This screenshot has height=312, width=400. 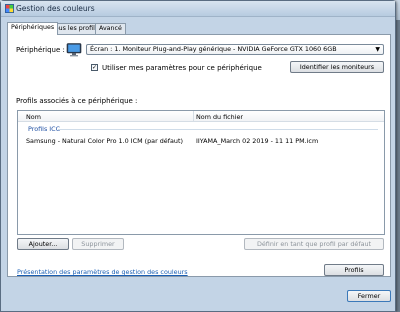 I want to click on column-header-name: Nom, so click(x=33, y=117).